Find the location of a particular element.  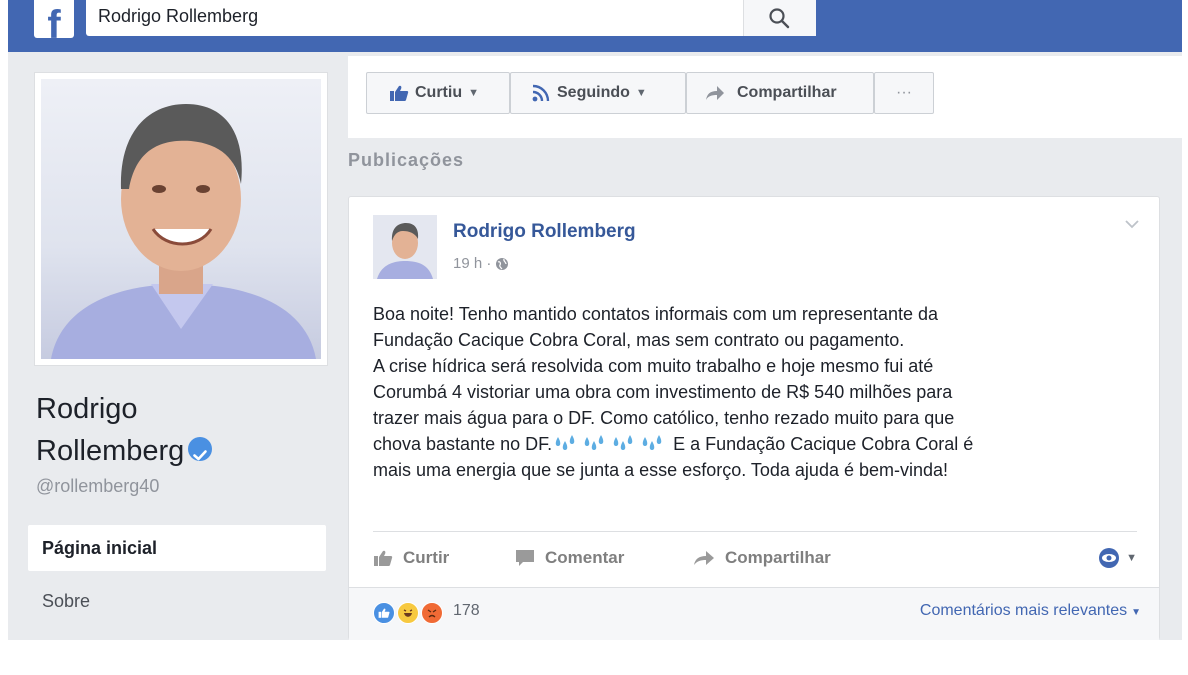

like-reaction-icon is located at coordinates (384, 613).